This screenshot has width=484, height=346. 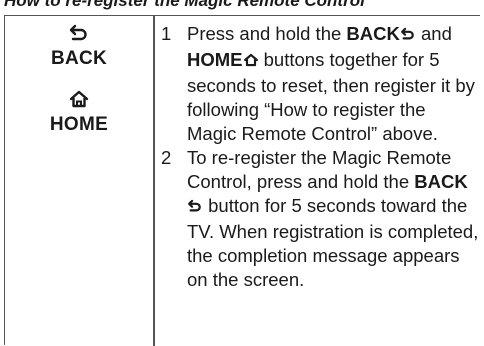 I want to click on home-button-label: HOME, so click(x=79, y=124).